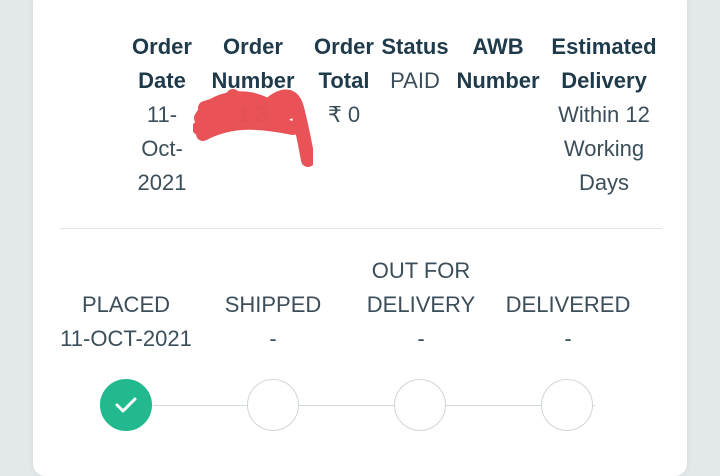  Describe the element at coordinates (421, 338) in the screenshot. I see `step-out-for-delivery-date: -` at that location.